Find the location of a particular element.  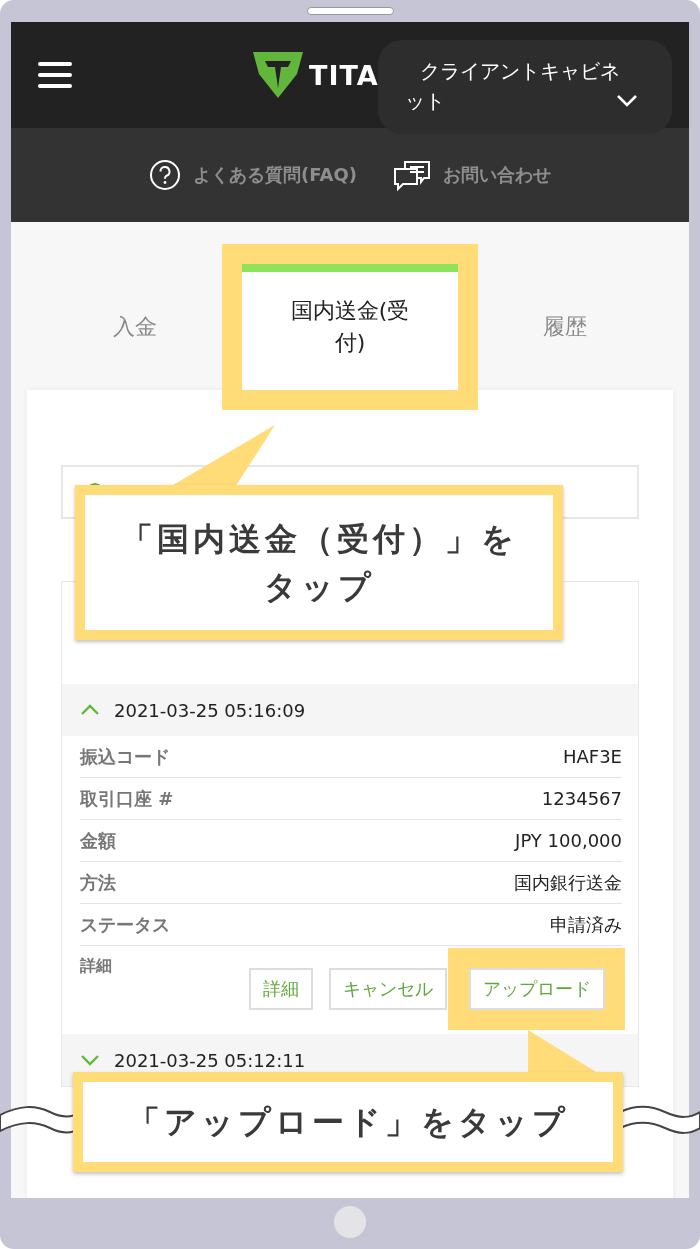

field-label: 金額 is located at coordinates (98, 840).